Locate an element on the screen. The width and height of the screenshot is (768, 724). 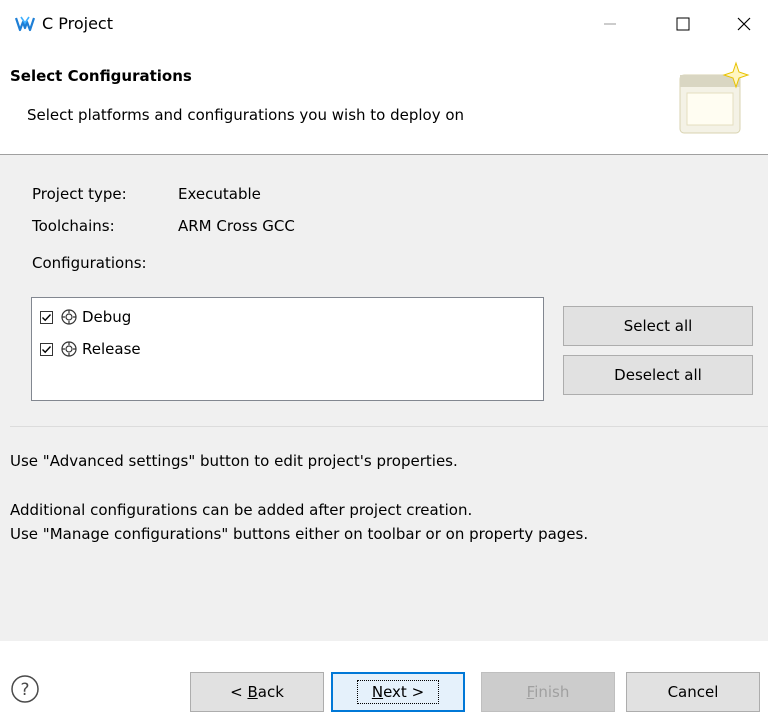
toolchains-value: ARM Cross GCC is located at coordinates (236, 226).